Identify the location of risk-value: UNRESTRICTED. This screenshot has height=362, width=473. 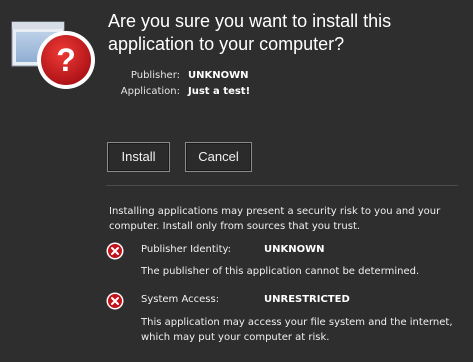
(307, 299).